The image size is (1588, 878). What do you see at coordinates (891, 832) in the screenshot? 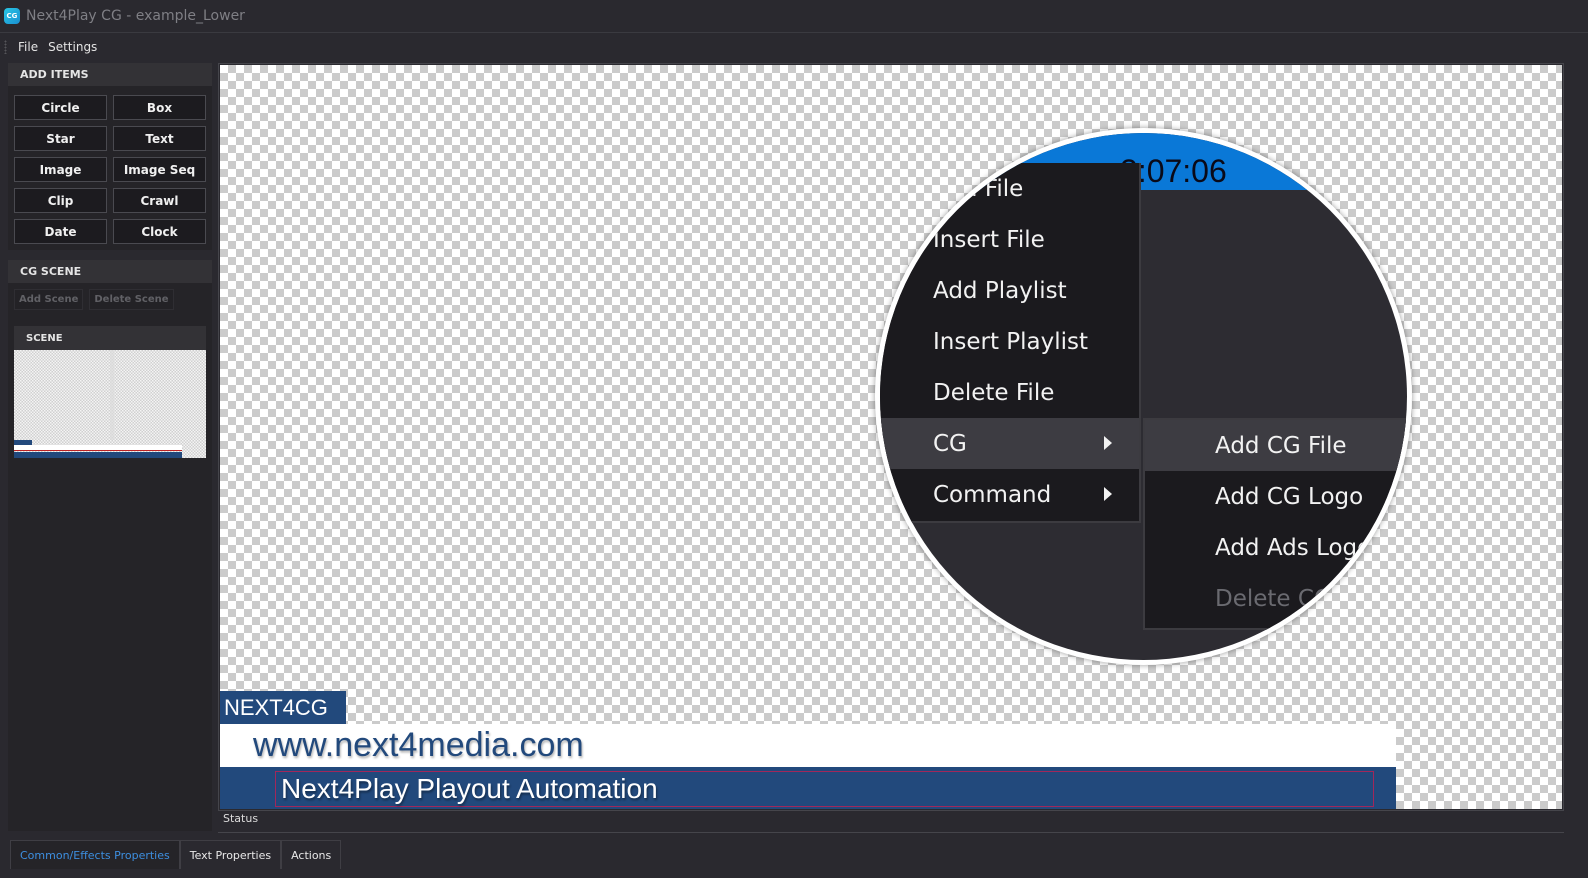
I see `status-divider` at bounding box center [891, 832].